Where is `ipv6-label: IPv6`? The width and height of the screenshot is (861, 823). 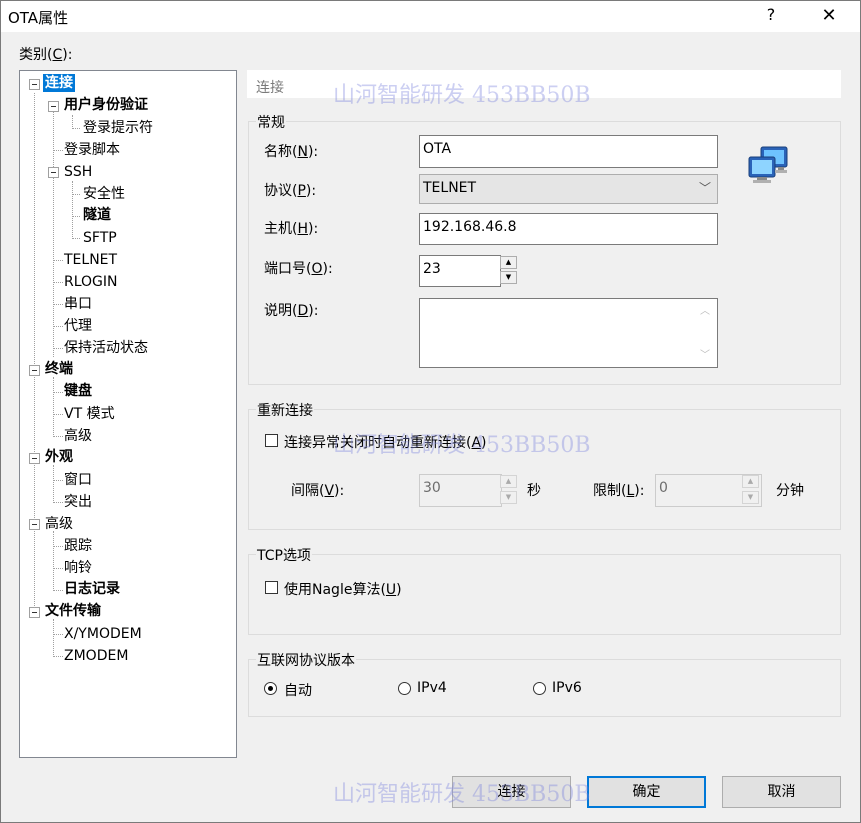 ipv6-label: IPv6 is located at coordinates (567, 688).